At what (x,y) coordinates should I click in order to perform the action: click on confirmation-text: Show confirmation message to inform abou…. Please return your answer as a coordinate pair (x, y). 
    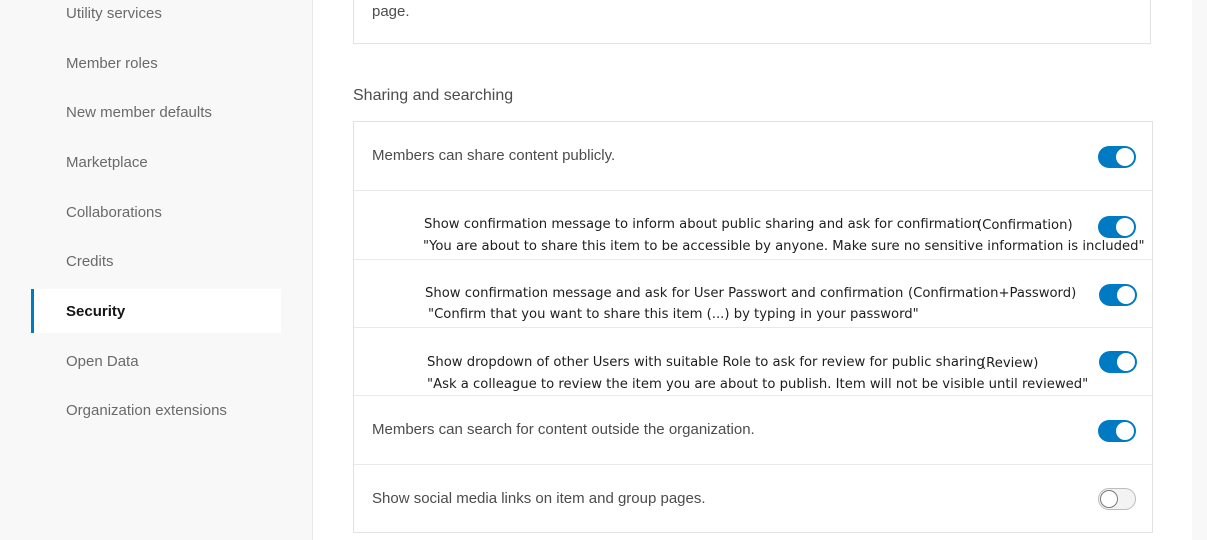
    Looking at the image, I should click on (702, 224).